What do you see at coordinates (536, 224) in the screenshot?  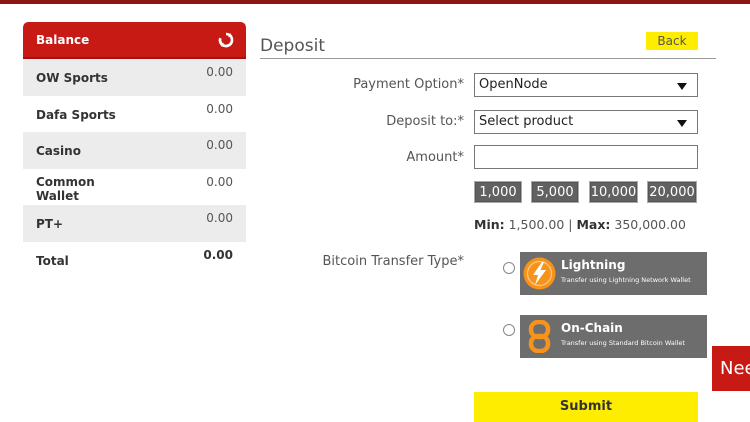 I see `min-value: 1,500.00` at bounding box center [536, 224].